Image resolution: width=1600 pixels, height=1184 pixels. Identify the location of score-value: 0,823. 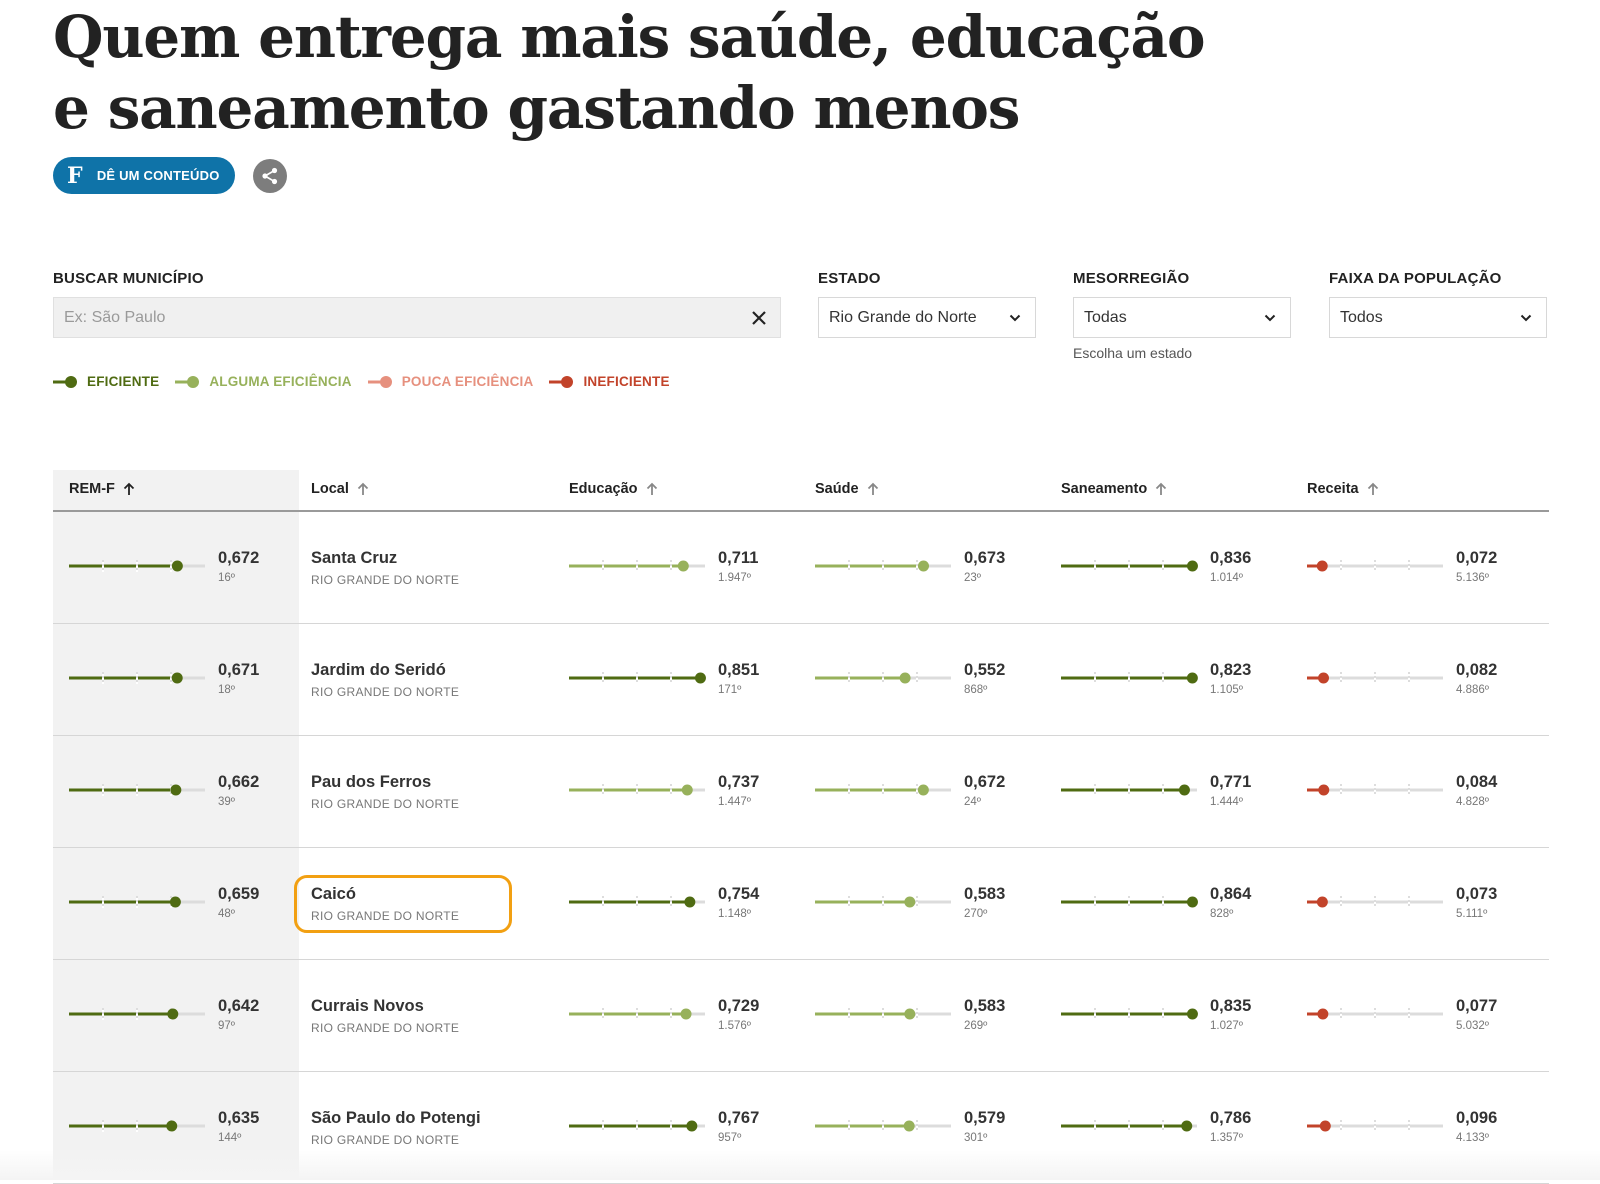
(1231, 670).